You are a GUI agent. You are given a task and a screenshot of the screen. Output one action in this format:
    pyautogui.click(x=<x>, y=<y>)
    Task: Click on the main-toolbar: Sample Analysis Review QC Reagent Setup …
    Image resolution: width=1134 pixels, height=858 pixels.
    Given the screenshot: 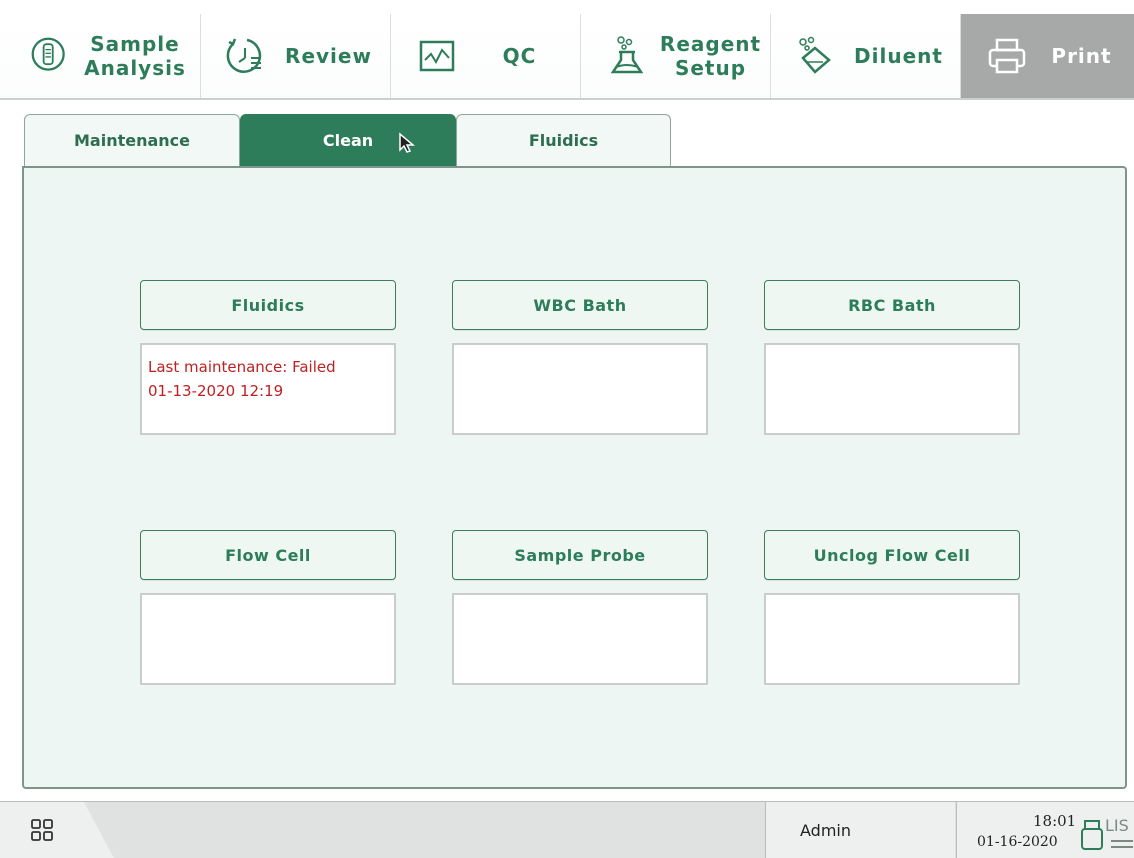 What is the action you would take?
    pyautogui.click(x=567, y=50)
    